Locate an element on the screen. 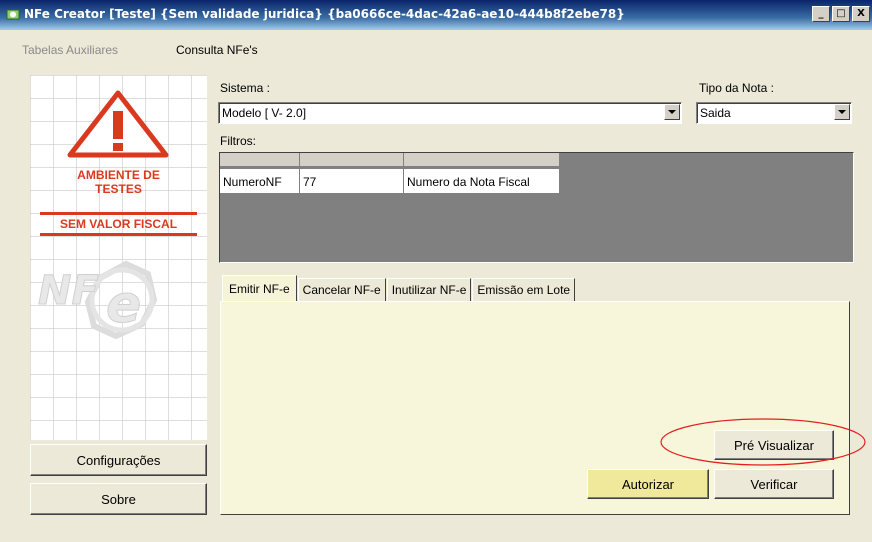 The image size is (872, 542). nfe-logo: NF e is located at coordinates (98, 300).